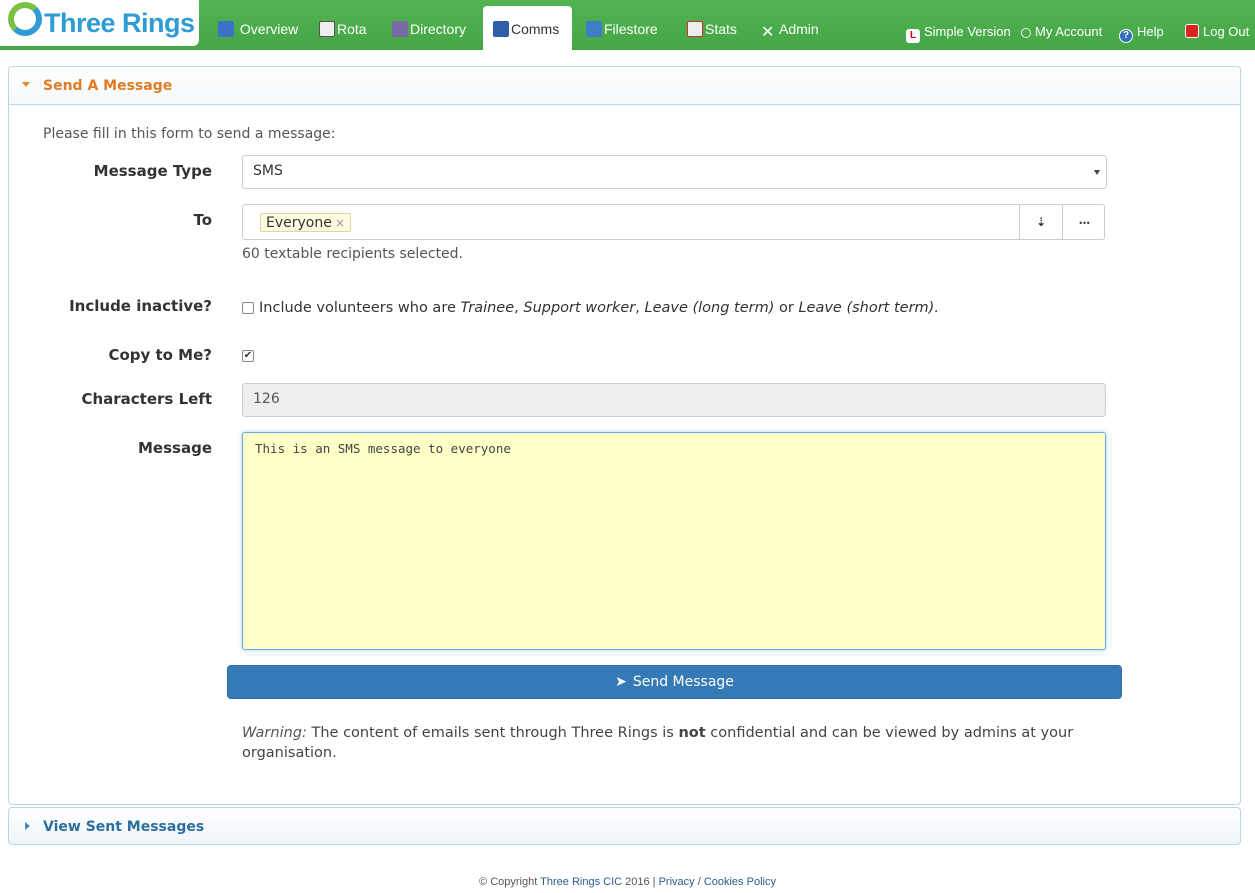 The height and width of the screenshot is (893, 1255). Describe the element at coordinates (709, 308) in the screenshot. I see `status-leave-long: Leave (long term)` at that location.